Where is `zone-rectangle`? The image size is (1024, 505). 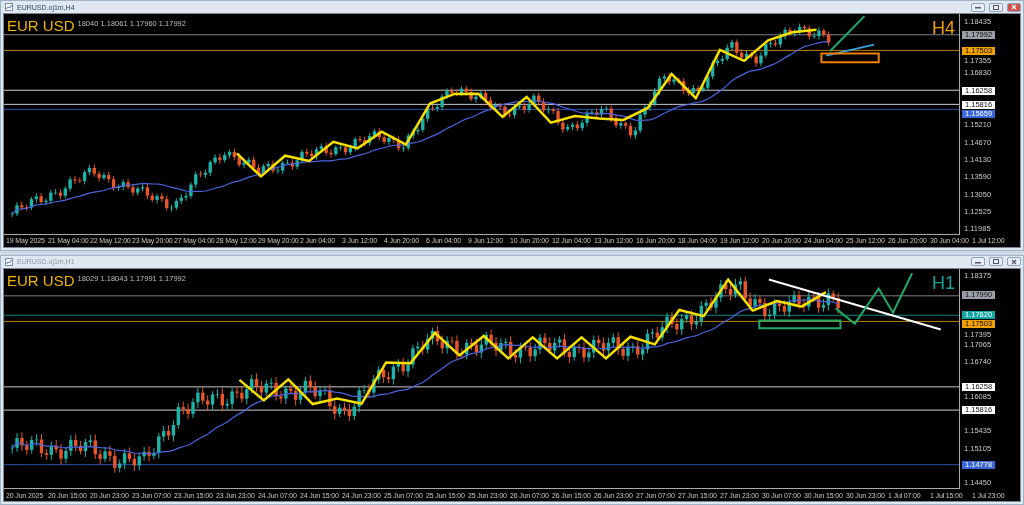
zone-rectangle is located at coordinates (850, 58).